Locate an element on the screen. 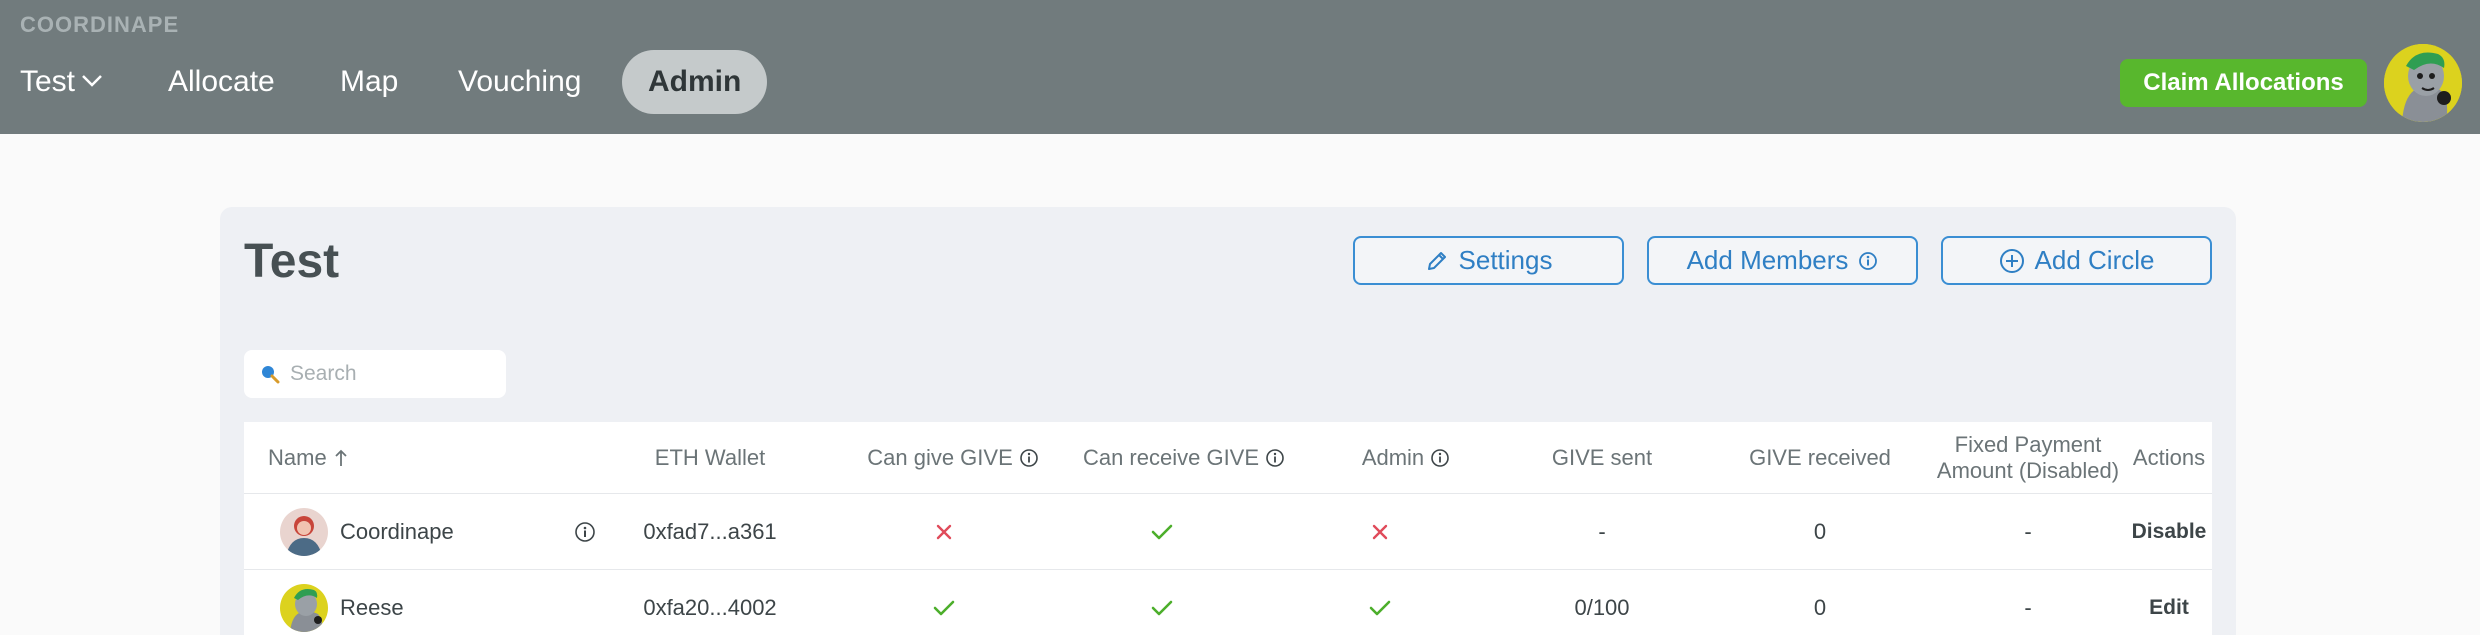 The height and width of the screenshot is (635, 2480). add-members-button: Add Members is located at coordinates (1782, 260).